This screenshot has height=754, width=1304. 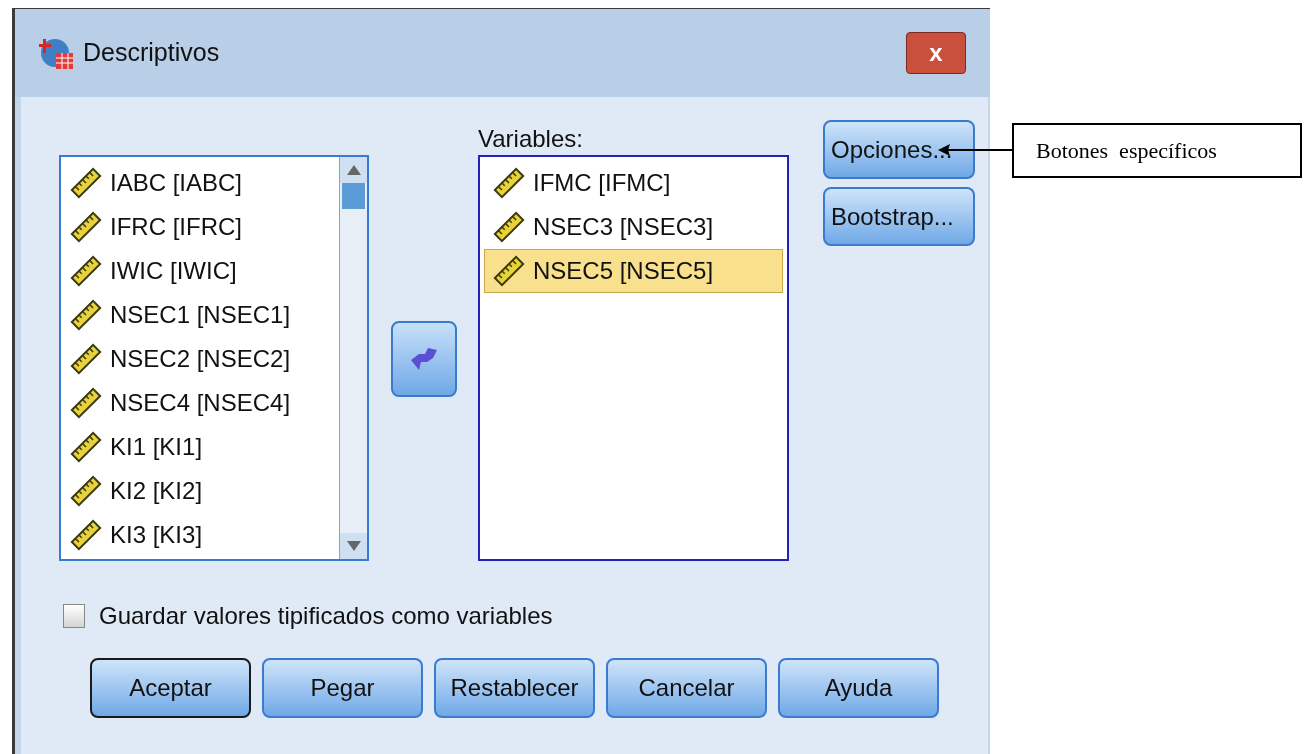 I want to click on callout-text: Botones específicos, so click(x=1126, y=151).